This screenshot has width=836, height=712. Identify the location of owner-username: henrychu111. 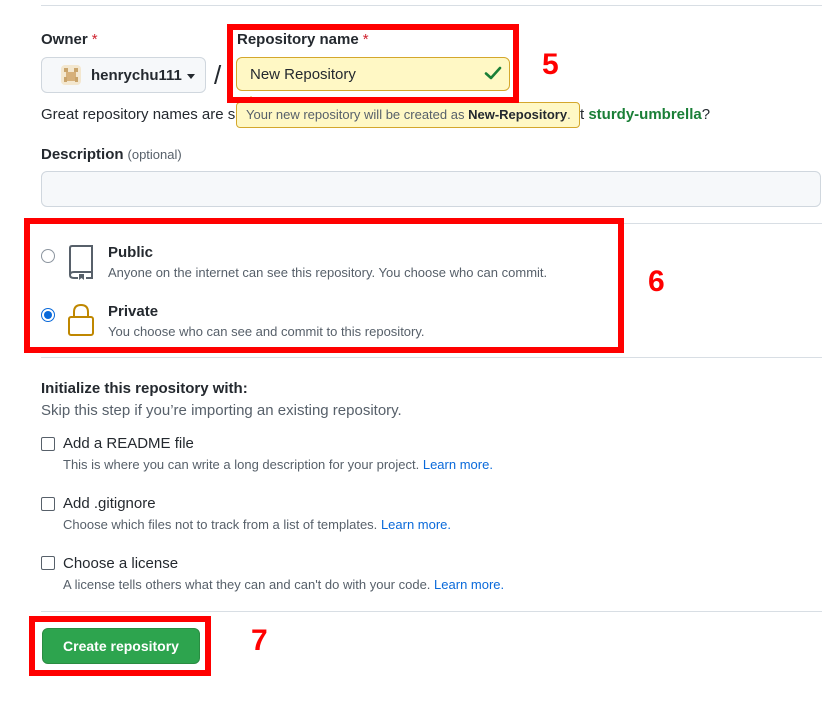
(136, 75).